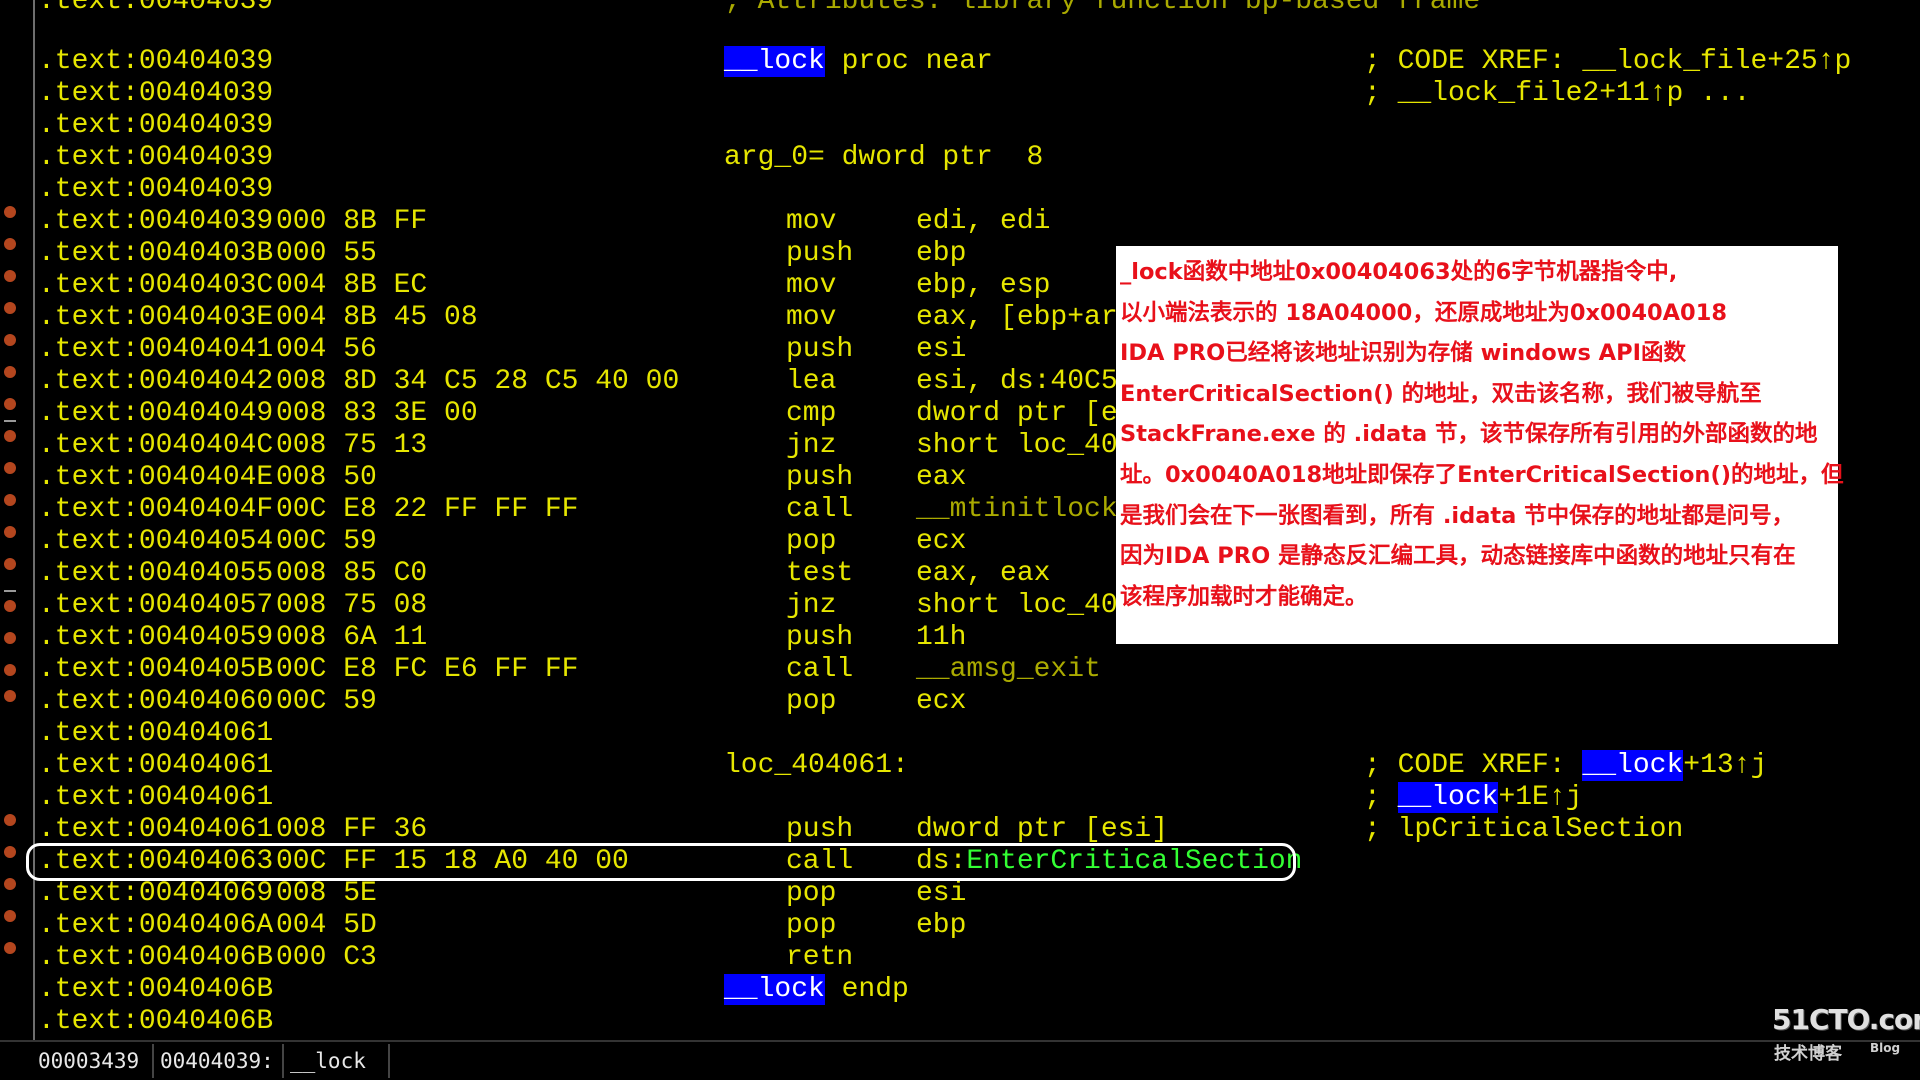  I want to click on address: .text:00404041, so click(156, 349).